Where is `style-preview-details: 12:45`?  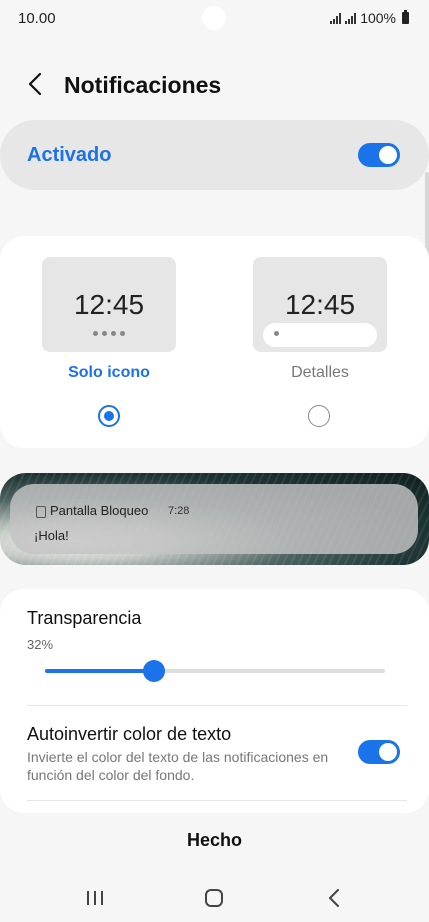
style-preview-details: 12:45 is located at coordinates (320, 304).